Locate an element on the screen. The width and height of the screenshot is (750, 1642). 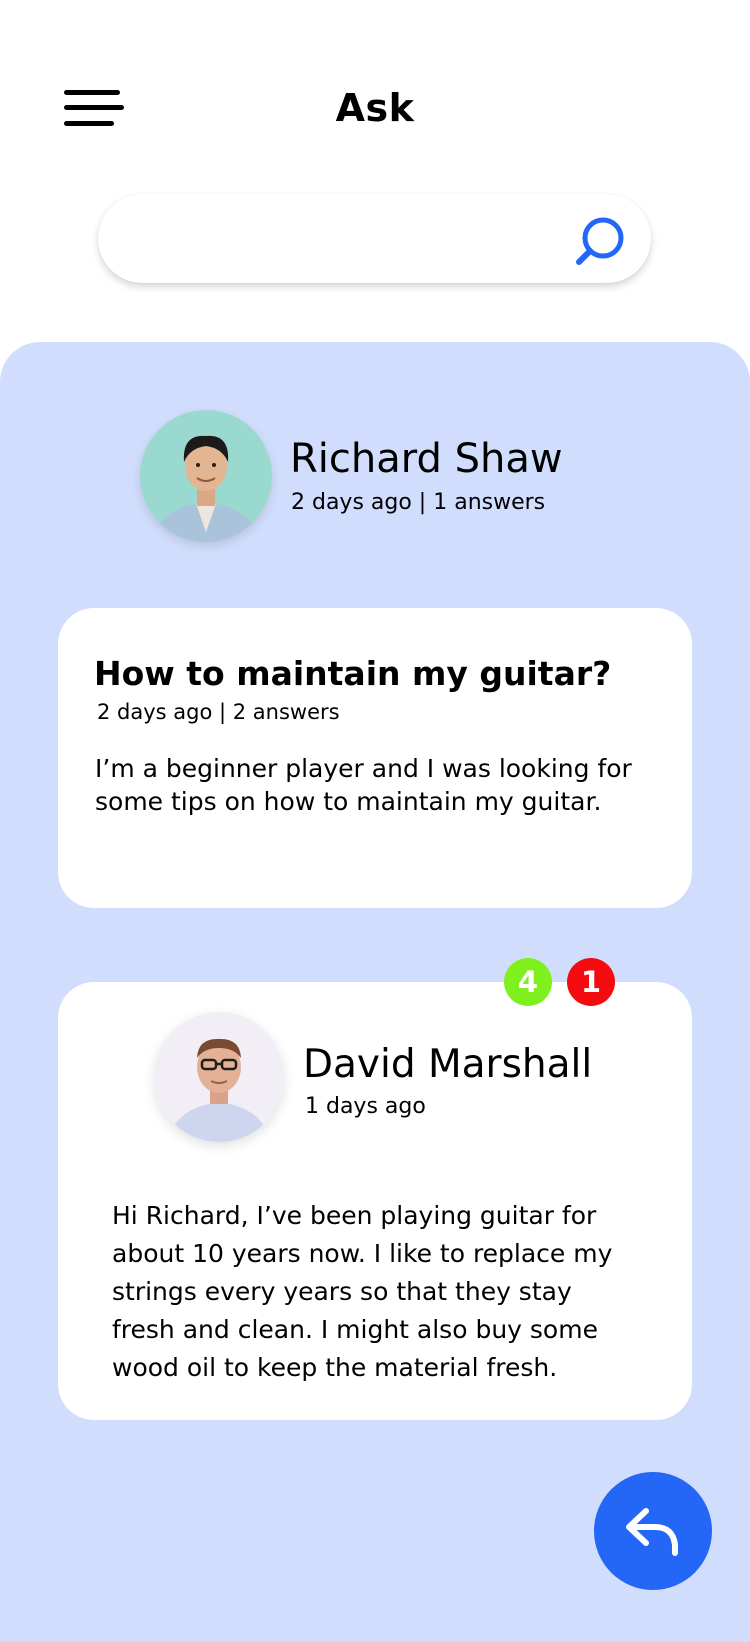
question-meta: 2 days ago | 2 answers is located at coordinates (218, 712).